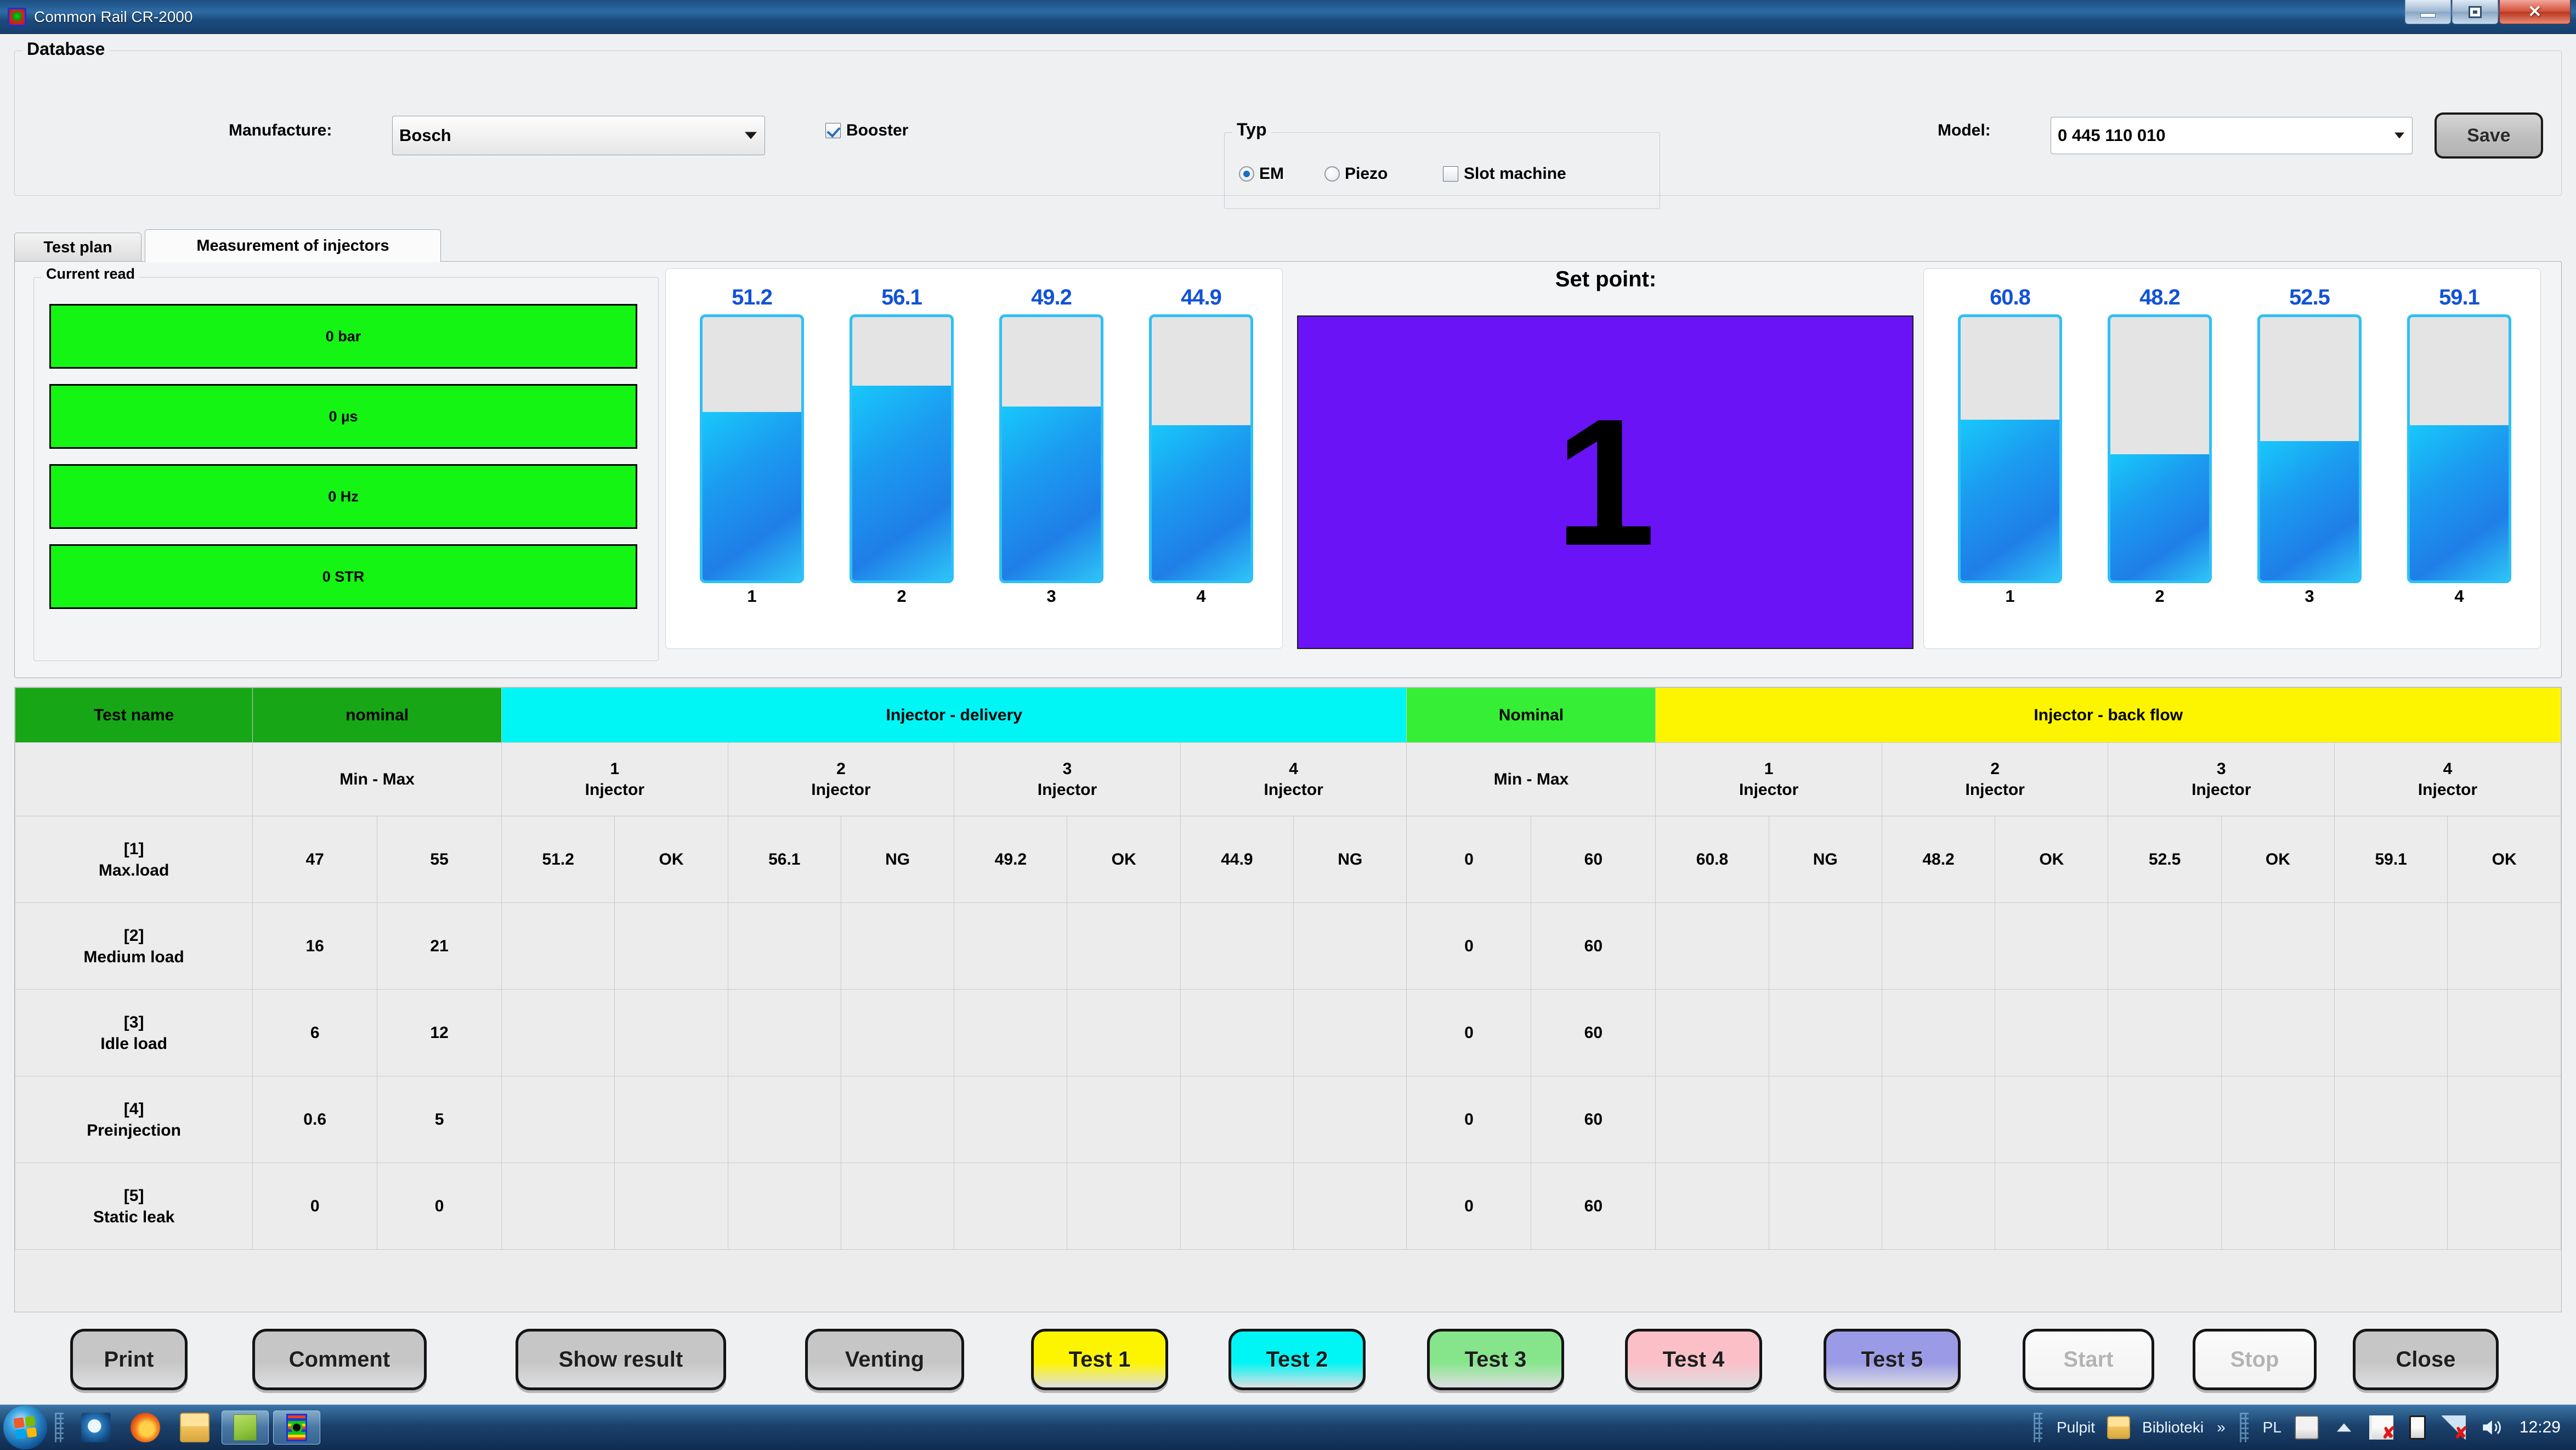 This screenshot has height=1450, width=2576. What do you see at coordinates (2344, 1427) in the screenshot?
I see `show-hidden-icons-icon` at bounding box center [2344, 1427].